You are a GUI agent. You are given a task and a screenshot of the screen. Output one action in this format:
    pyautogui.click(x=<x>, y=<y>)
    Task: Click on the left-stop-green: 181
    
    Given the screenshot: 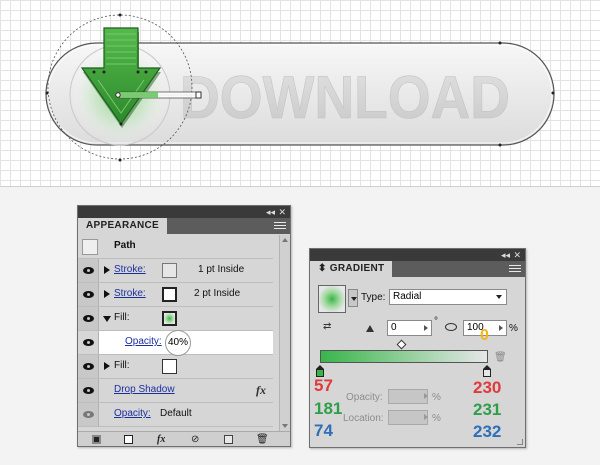 What is the action you would take?
    pyautogui.click(x=328, y=408)
    